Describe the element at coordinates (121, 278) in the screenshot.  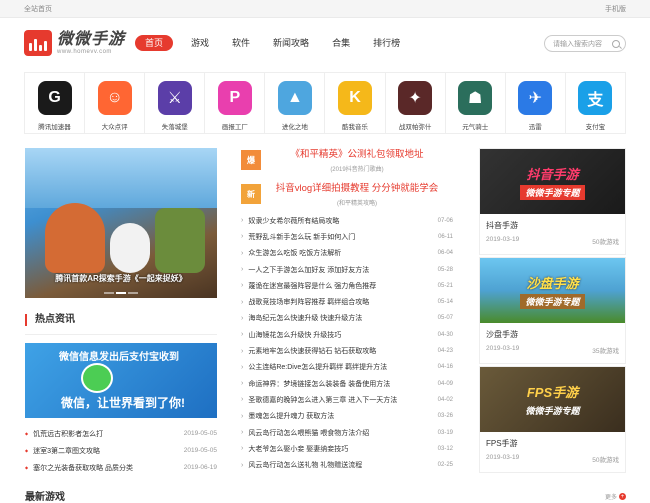
I see `banner-title: 腾讯首款AR探索手游《一起来捉妖》` at that location.